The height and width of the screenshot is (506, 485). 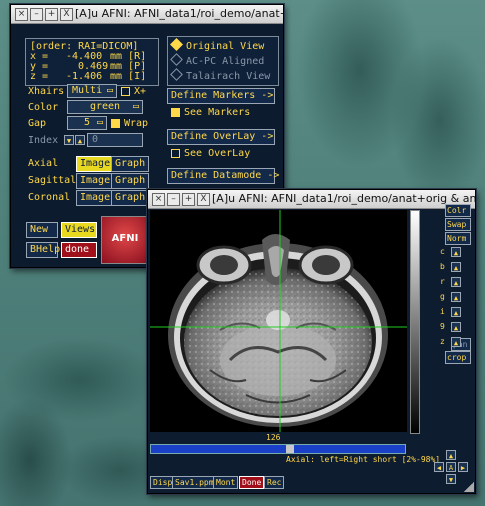 I want to click on index-label: Index, so click(x=43, y=140).